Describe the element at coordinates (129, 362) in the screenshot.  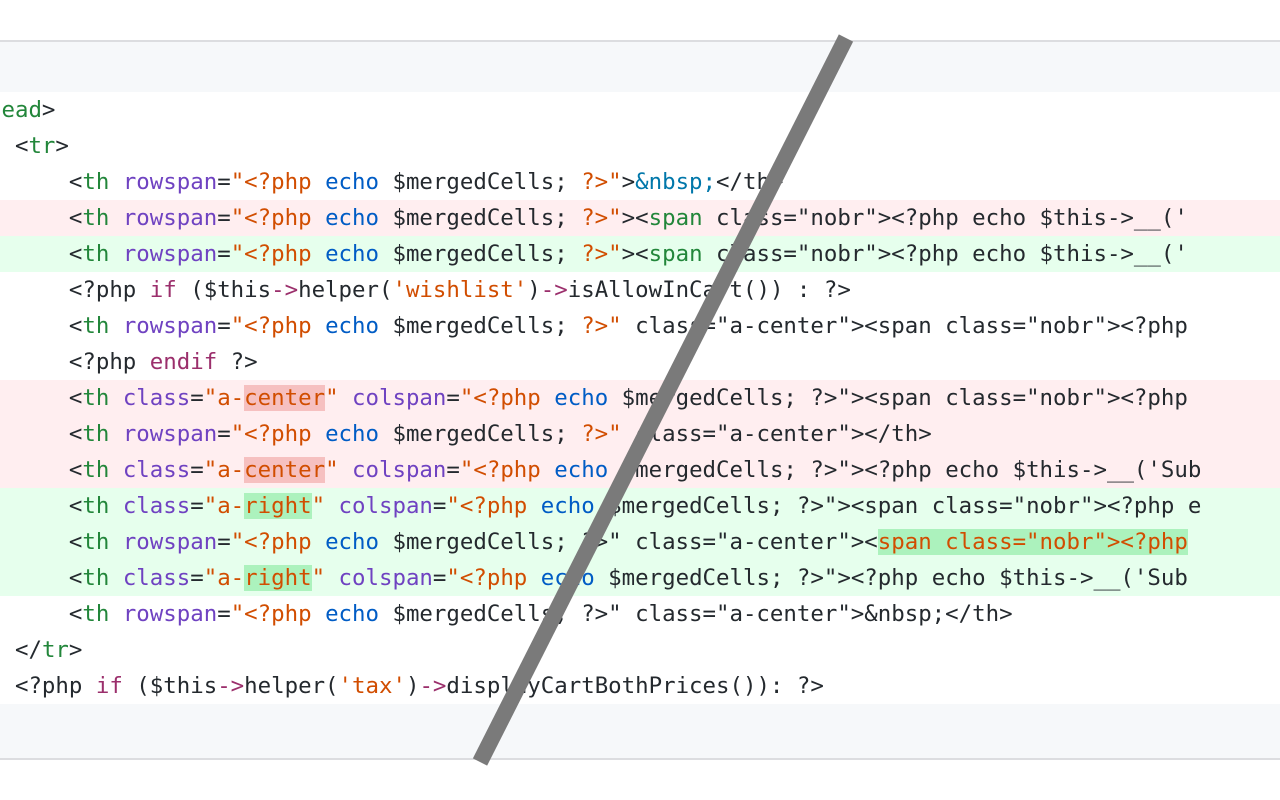
I see `code-text: <?php endif ?>` at that location.